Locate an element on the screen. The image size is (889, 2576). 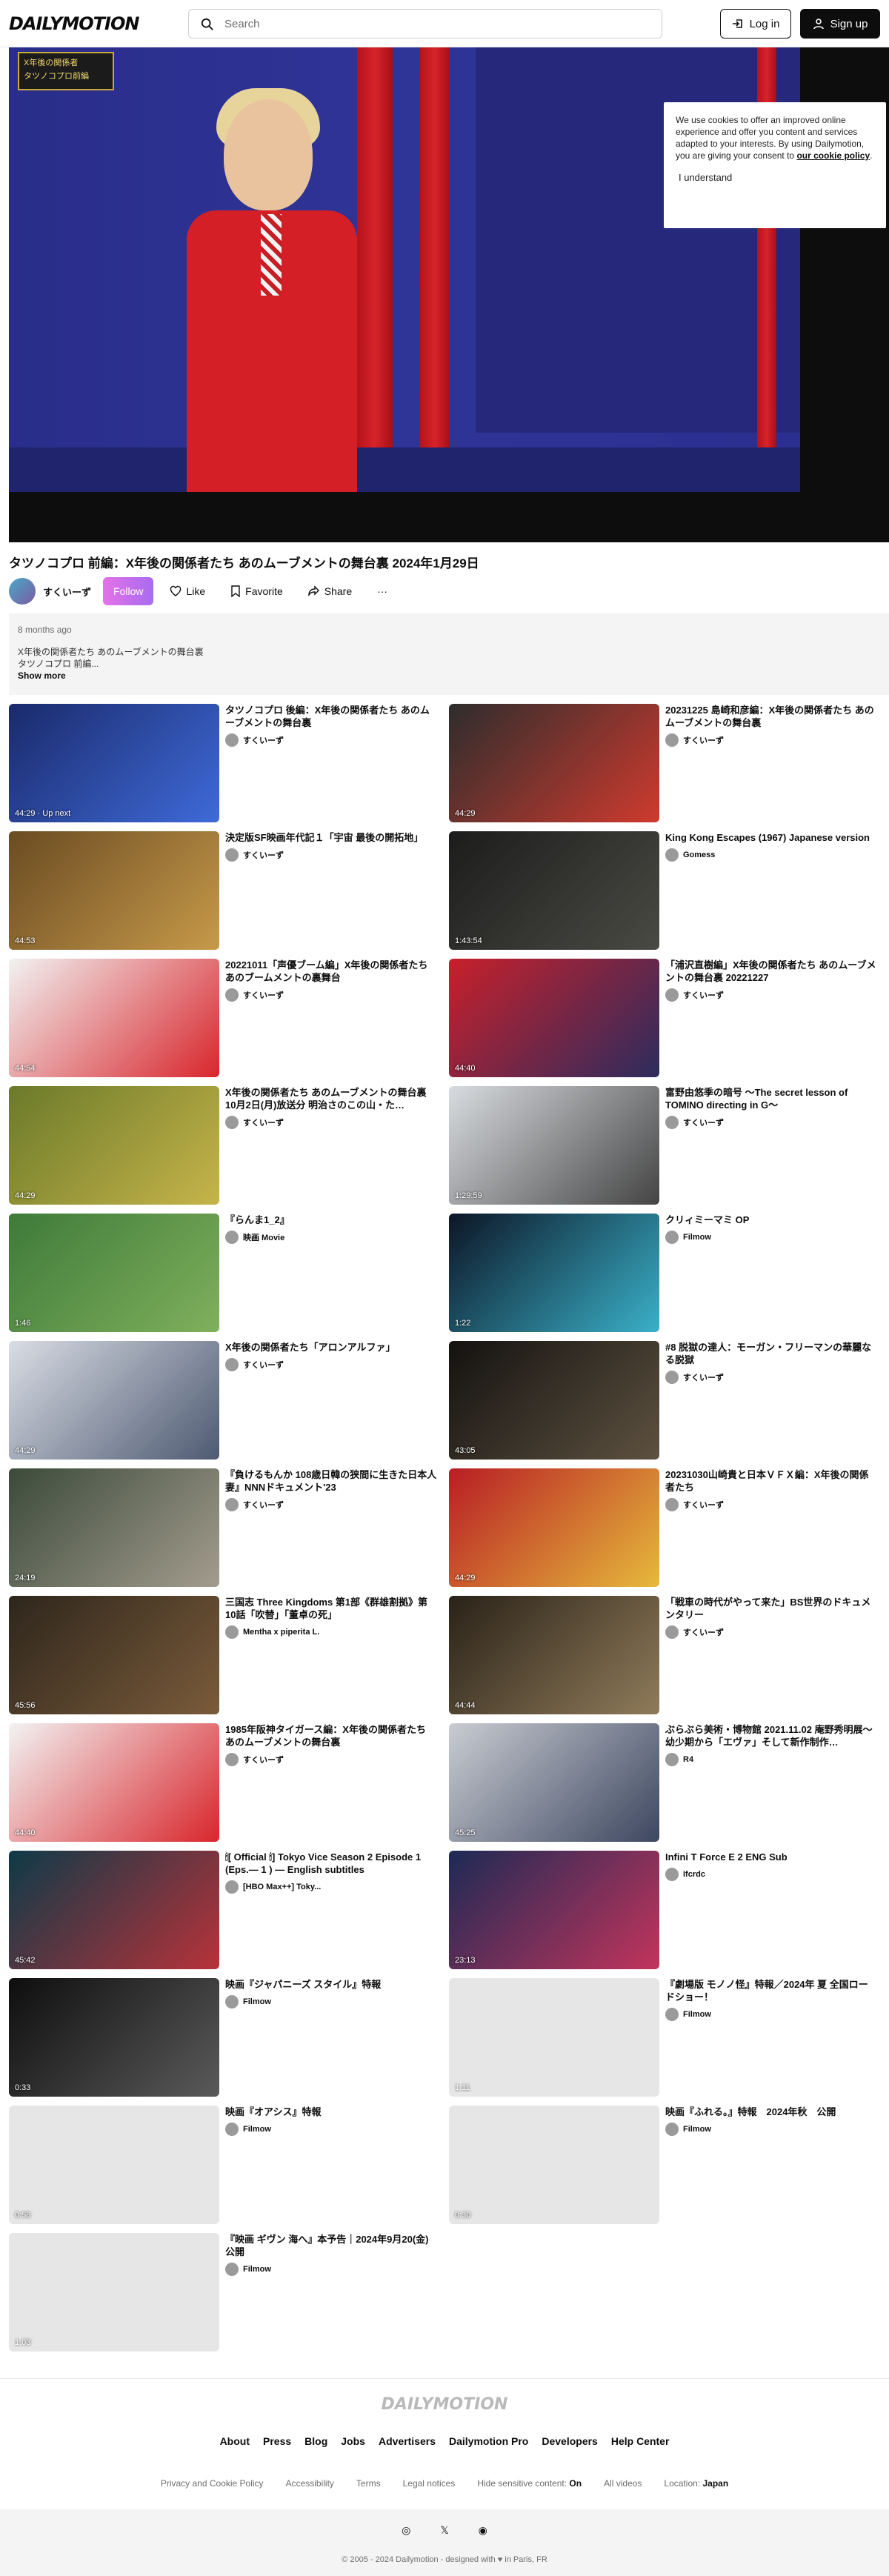
terms-link: Terms is located at coordinates (368, 2483).